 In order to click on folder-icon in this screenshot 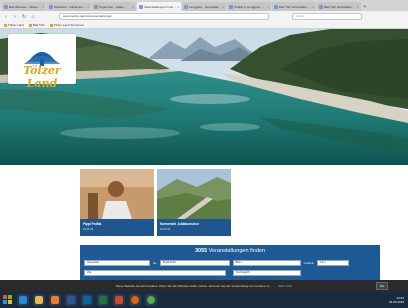, I will do `click(39, 299)`.